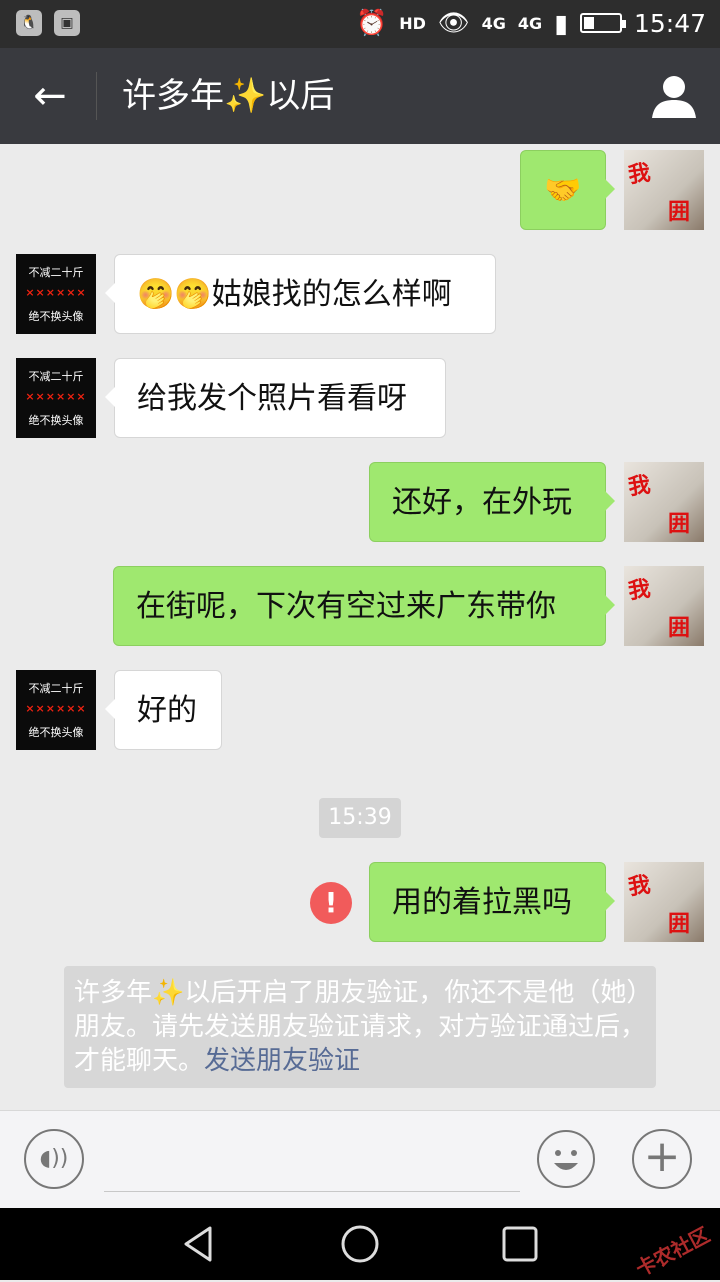 This screenshot has height=1282, width=720. Describe the element at coordinates (561, 23) in the screenshot. I see `signal-icon: ▮` at that location.